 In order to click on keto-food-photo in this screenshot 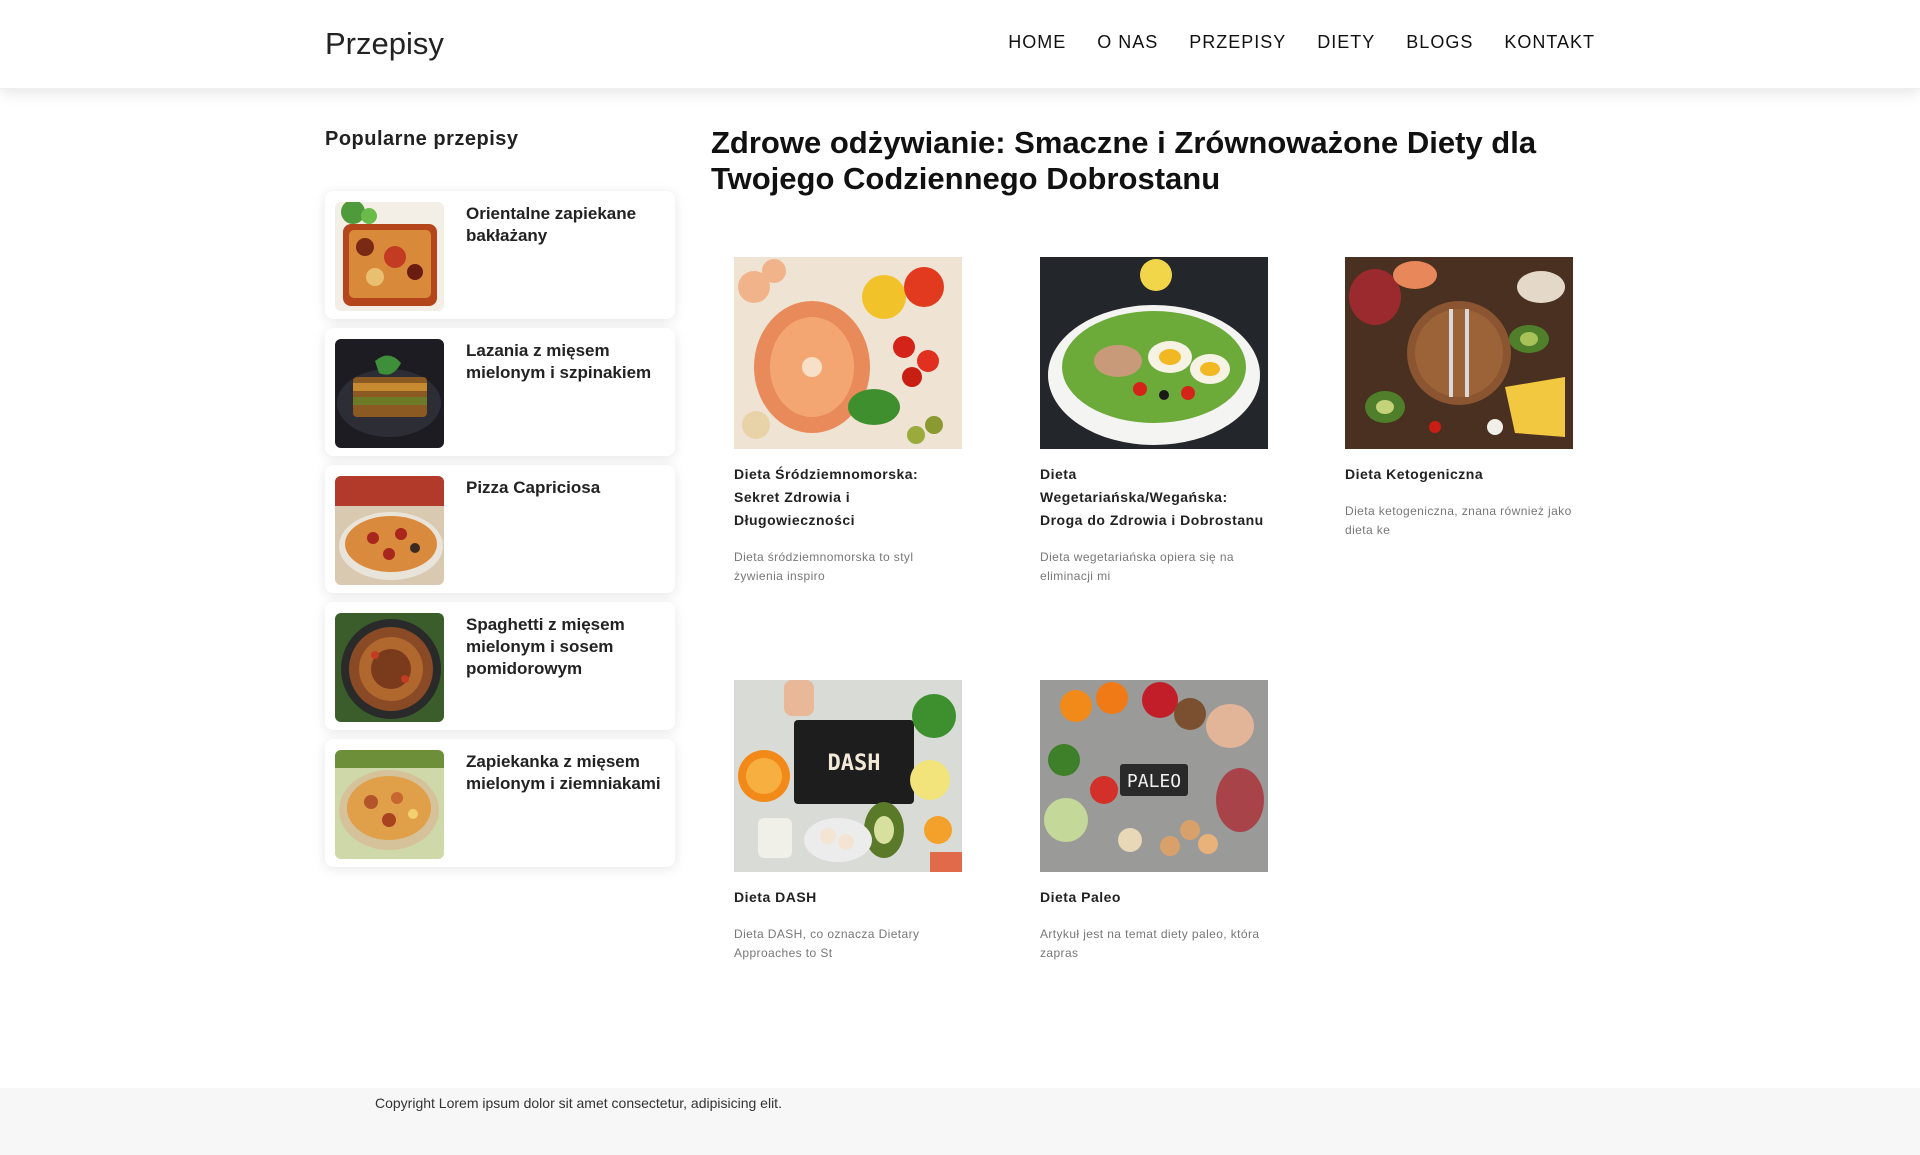, I will do `click(1459, 353)`.